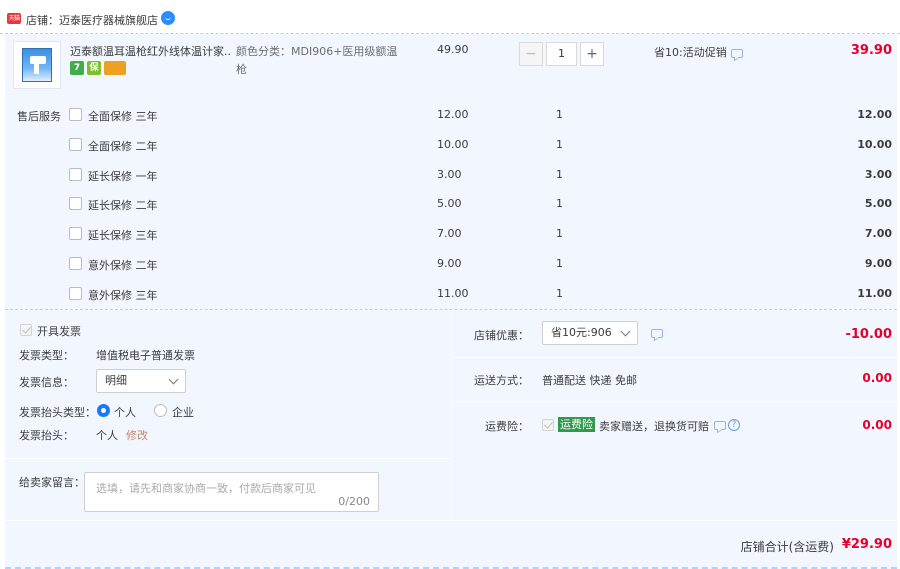  I want to click on message-char-count: 0/200, so click(354, 501).